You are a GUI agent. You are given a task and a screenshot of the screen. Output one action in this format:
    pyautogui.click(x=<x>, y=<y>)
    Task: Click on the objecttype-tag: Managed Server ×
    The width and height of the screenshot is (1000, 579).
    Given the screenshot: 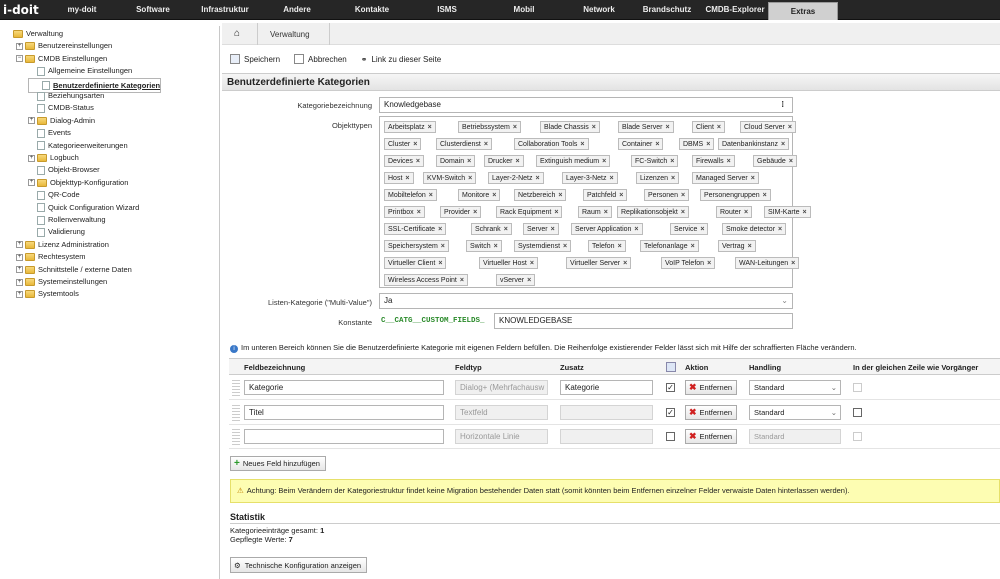 What is the action you would take?
    pyautogui.click(x=725, y=178)
    